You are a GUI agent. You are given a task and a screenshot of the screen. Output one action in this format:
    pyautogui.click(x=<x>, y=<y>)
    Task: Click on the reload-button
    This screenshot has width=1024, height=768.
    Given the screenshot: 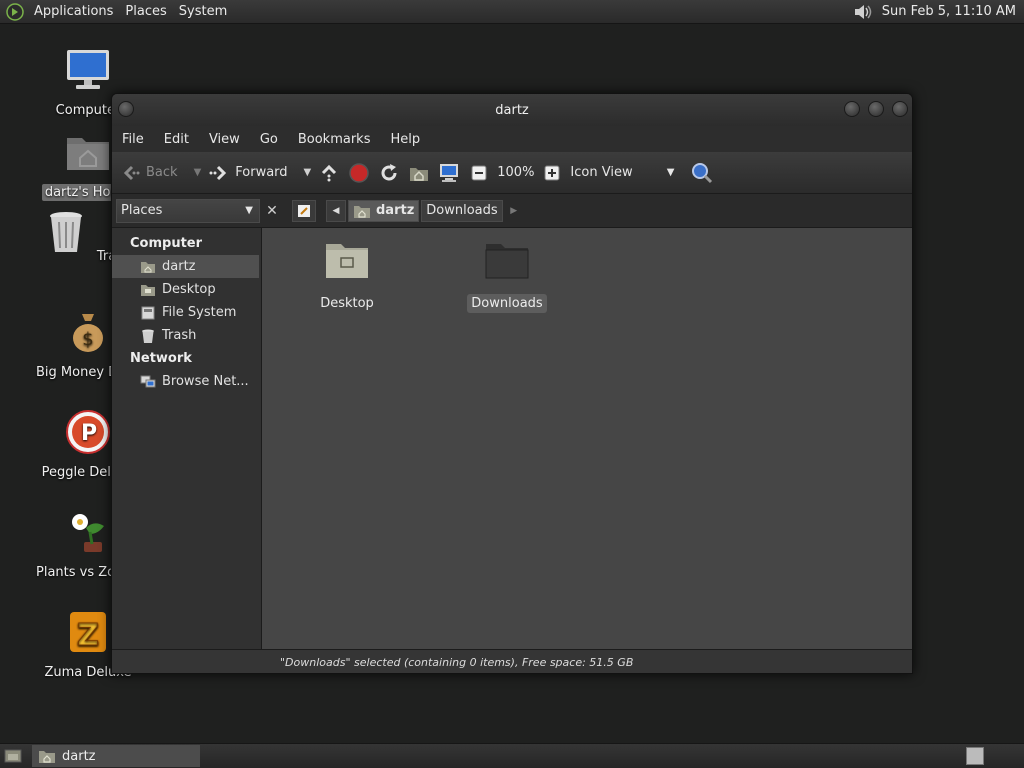 What is the action you would take?
    pyautogui.click(x=389, y=172)
    